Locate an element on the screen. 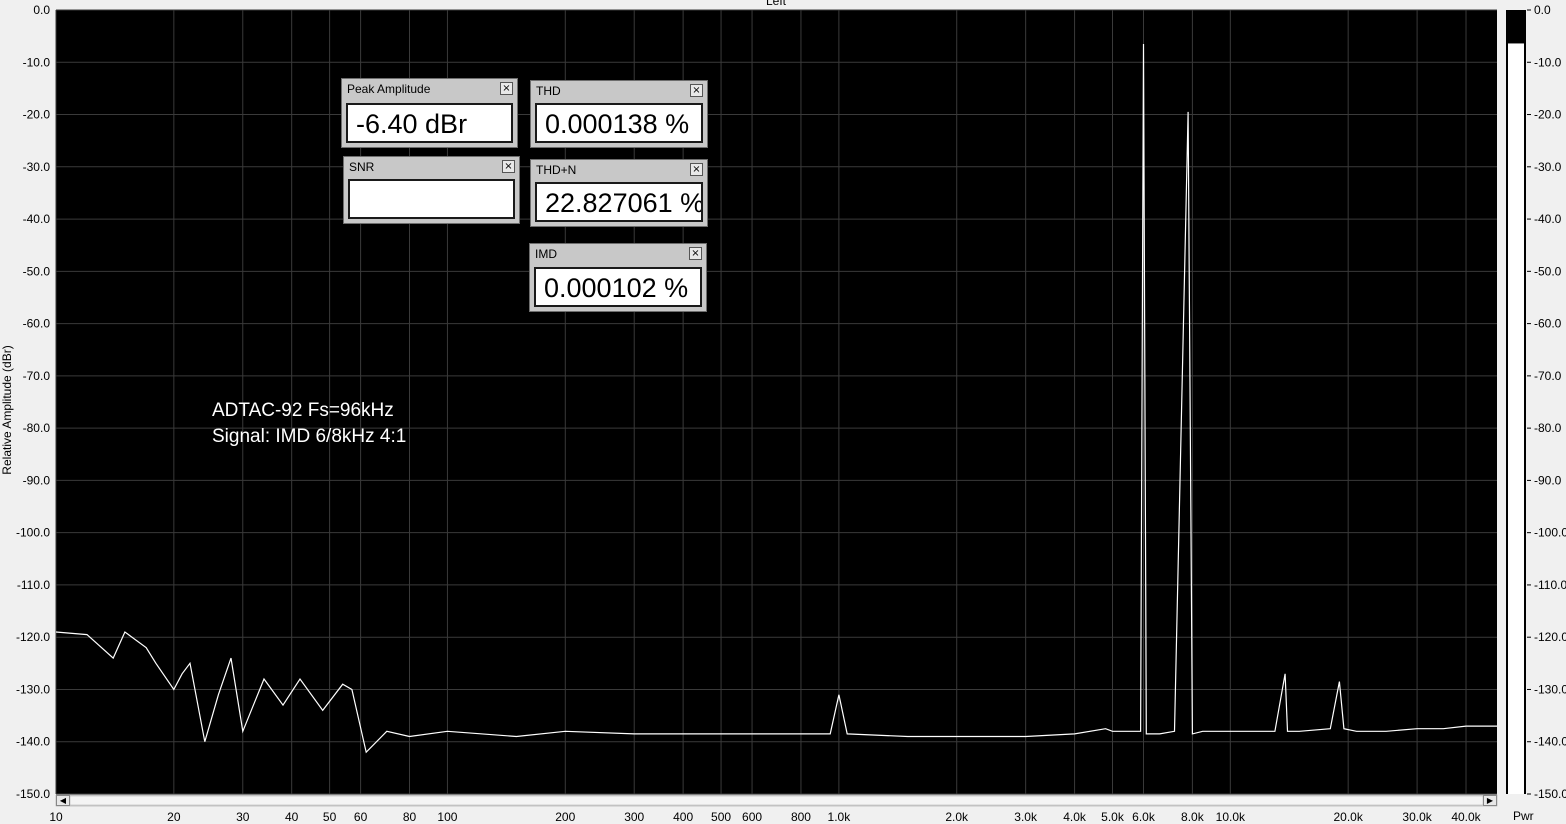 The image size is (1566, 824). y-tick-label: -150.0 is located at coordinates (33, 794).